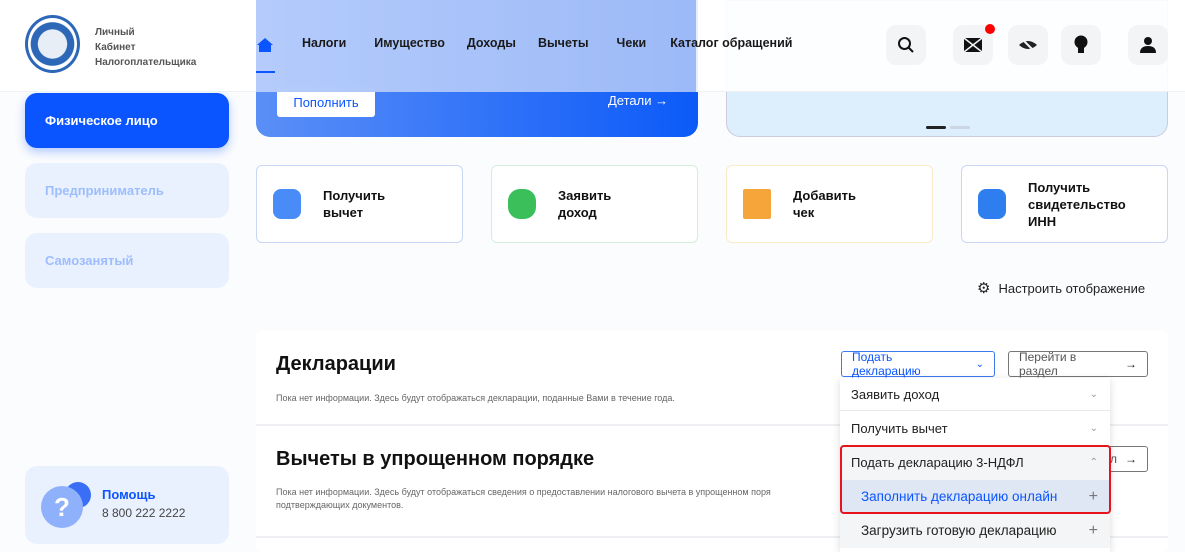 The height and width of the screenshot is (552, 1185). What do you see at coordinates (563, 43) in the screenshot?
I see `nav-deductions: Вычеты` at bounding box center [563, 43].